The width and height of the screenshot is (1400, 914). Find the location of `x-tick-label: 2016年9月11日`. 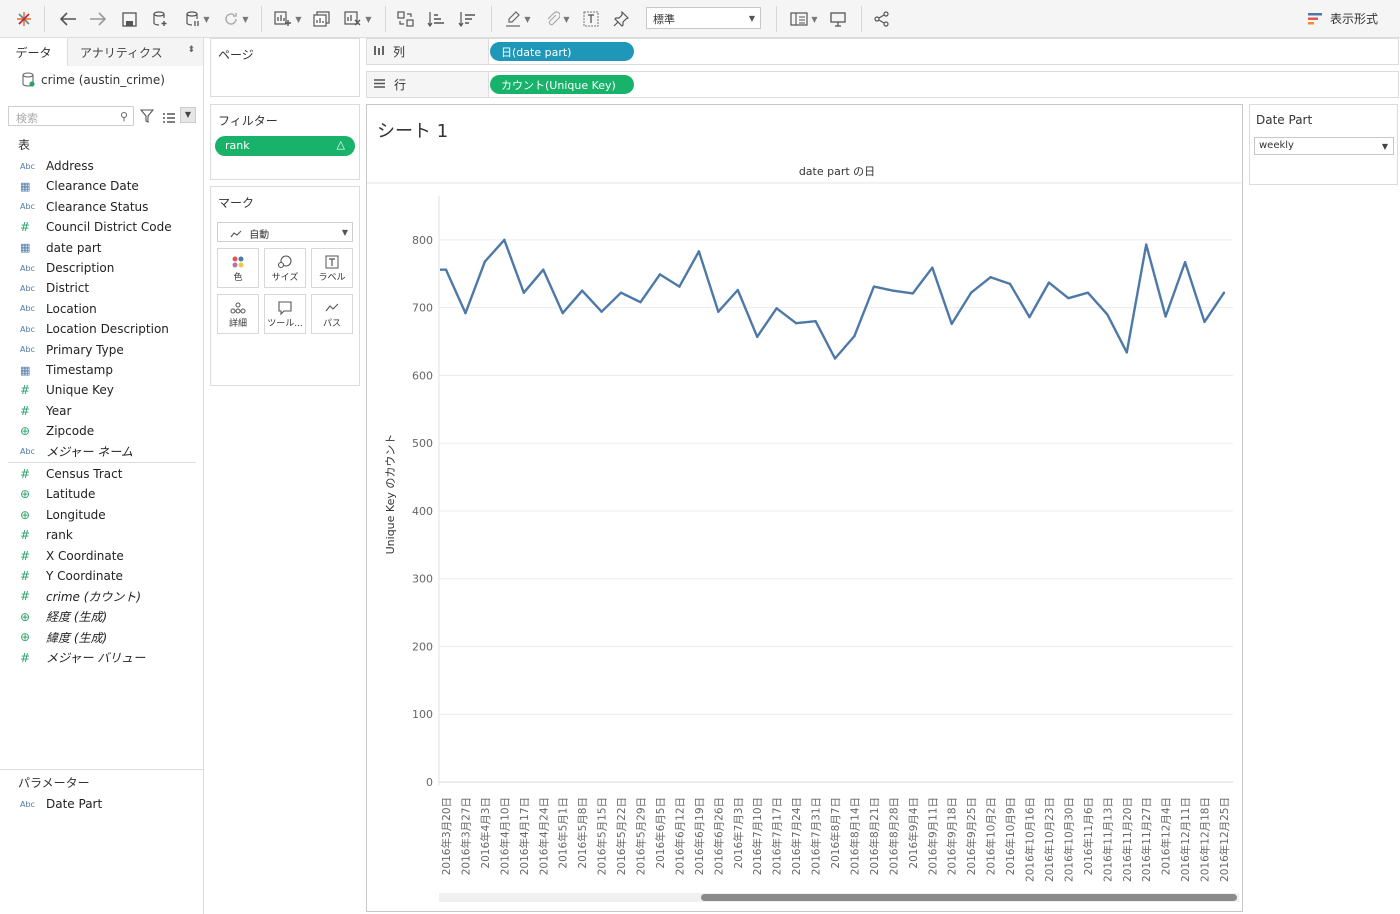

x-tick-label: 2016年9月11日 is located at coordinates (932, 836).